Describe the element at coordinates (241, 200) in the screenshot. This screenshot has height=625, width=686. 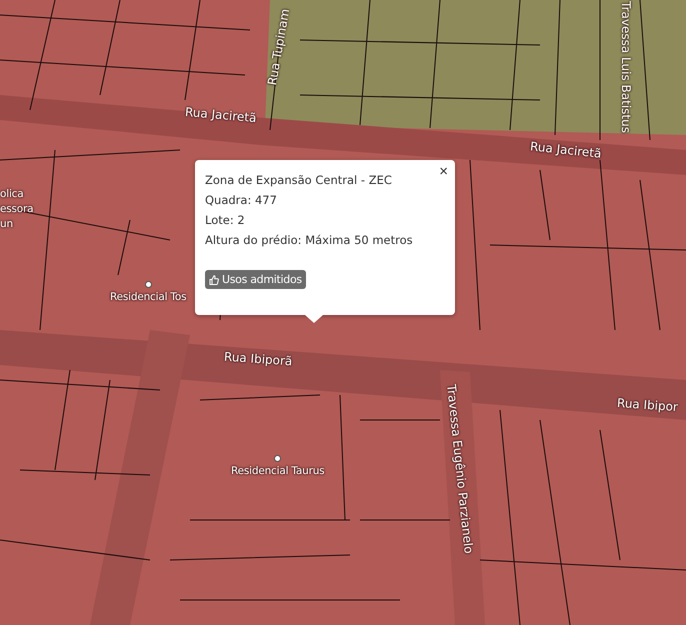
I see `info-text: Quadra: 477` at that location.